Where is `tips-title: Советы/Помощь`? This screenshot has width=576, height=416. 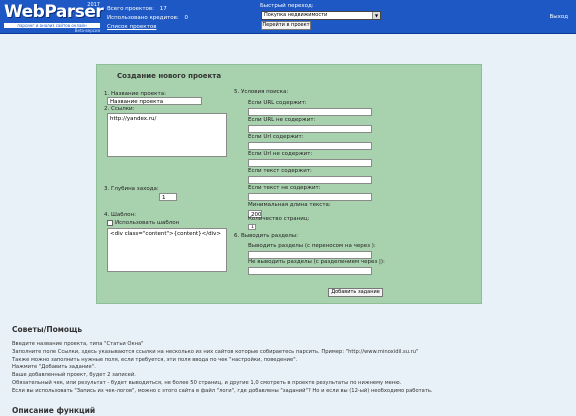
tips-title: Советы/Помощь is located at coordinates (47, 329).